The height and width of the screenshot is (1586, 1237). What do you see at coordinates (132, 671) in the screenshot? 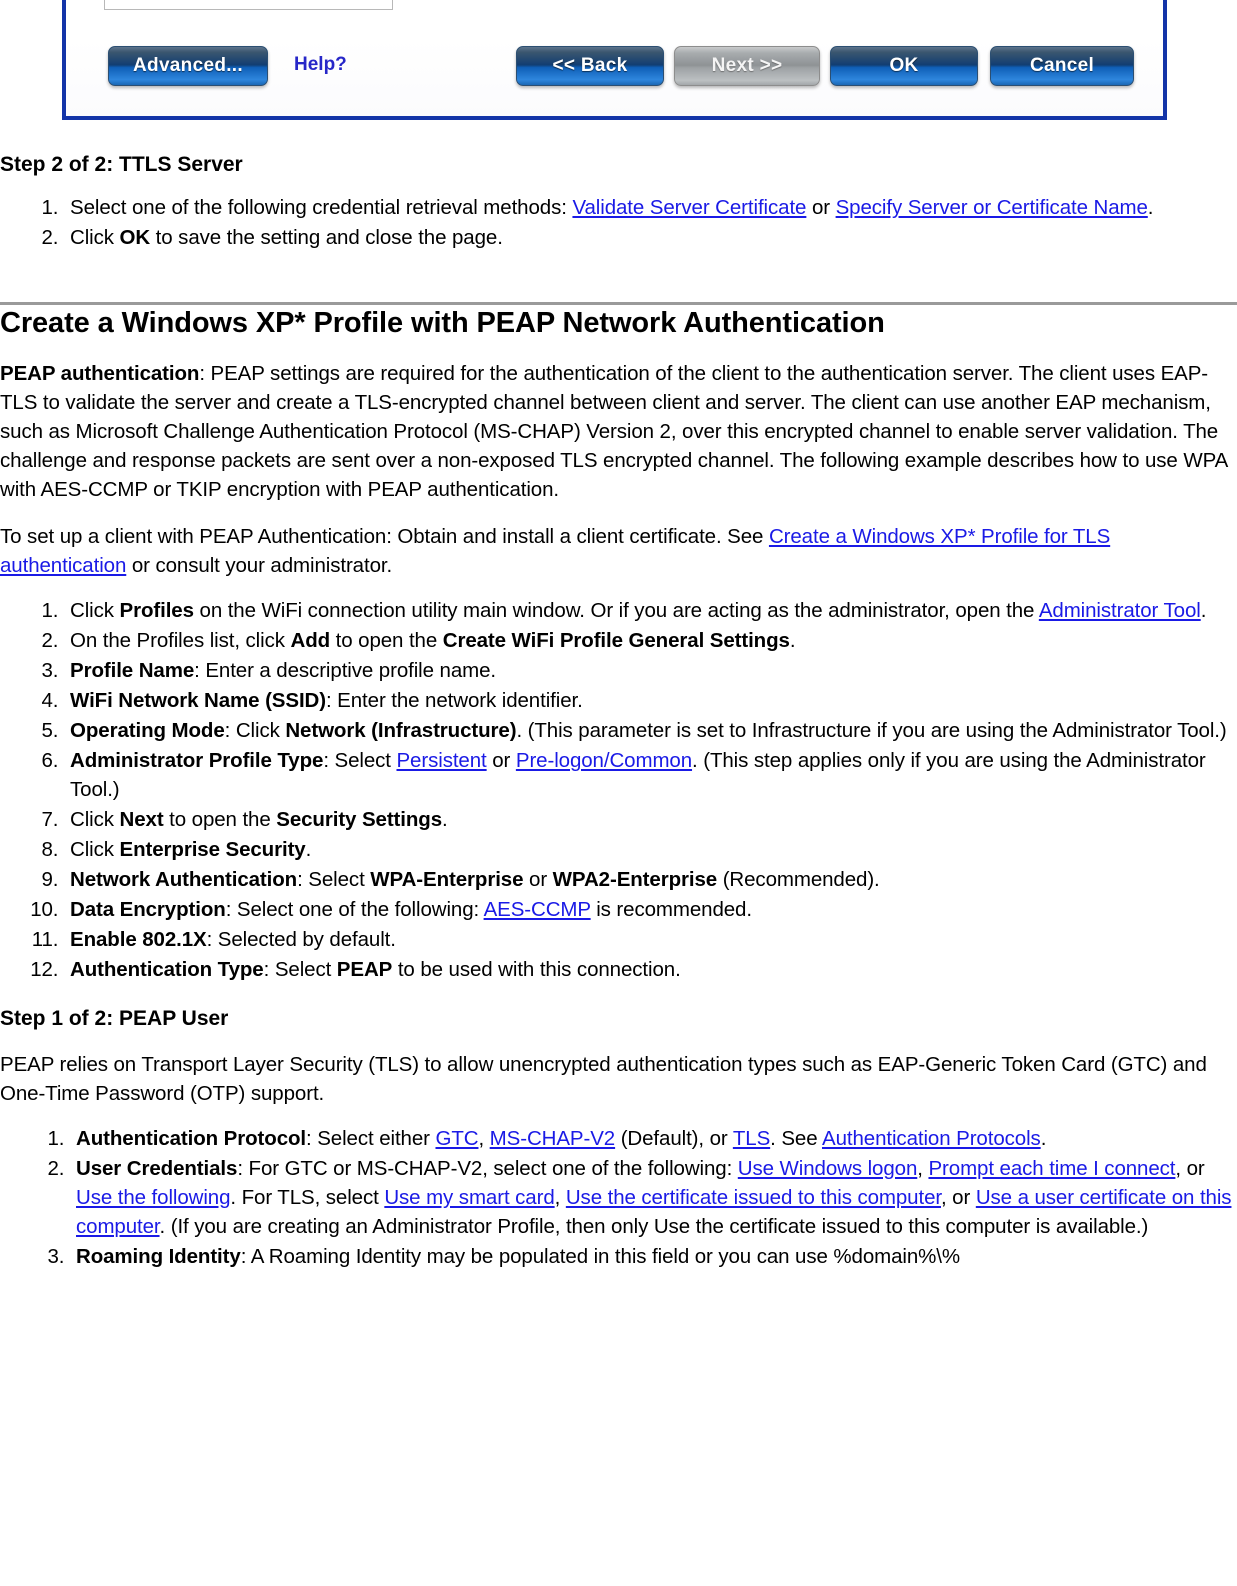
I see `inline-term: Profile Name` at bounding box center [132, 671].